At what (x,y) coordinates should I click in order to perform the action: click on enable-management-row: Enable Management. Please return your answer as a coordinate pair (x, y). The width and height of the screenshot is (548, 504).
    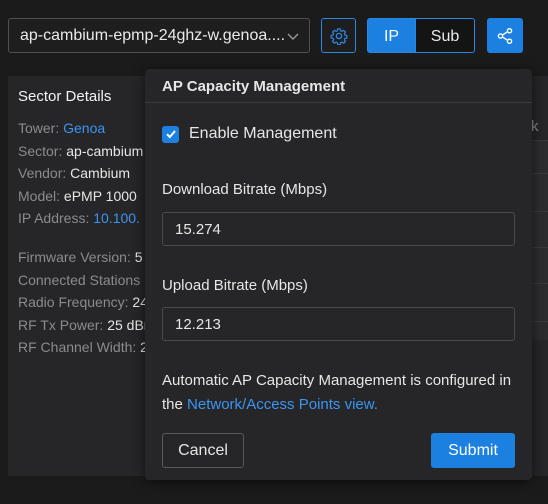
    Looking at the image, I should click on (249, 134).